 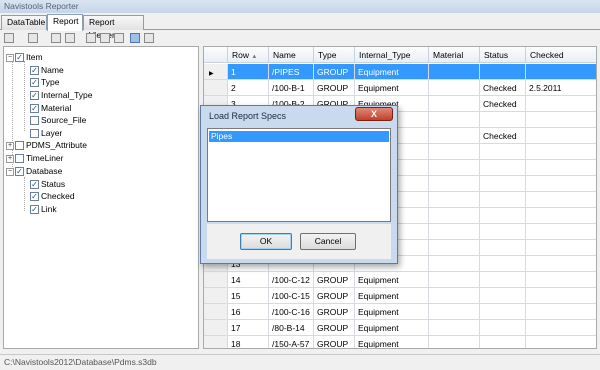 I want to click on tree-node-layer: ✓Layer, so click(x=46, y=133).